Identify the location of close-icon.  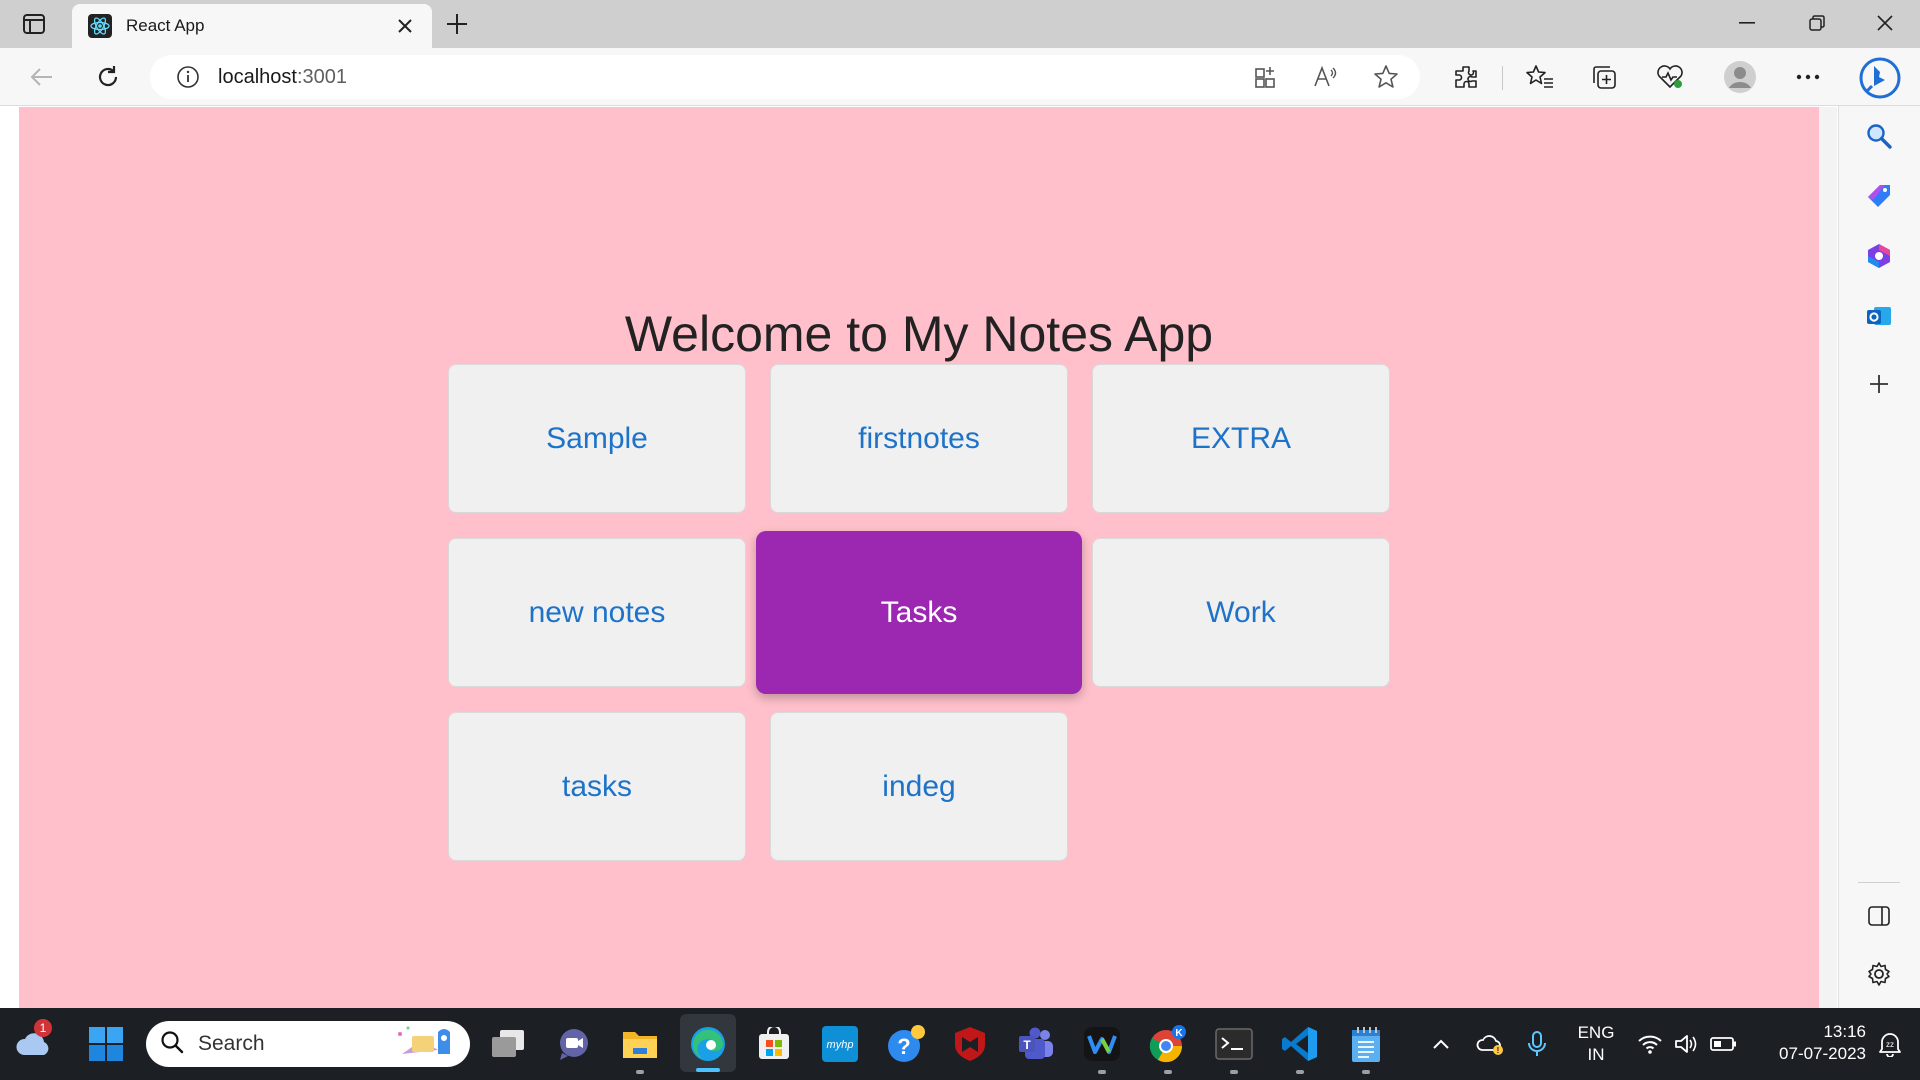
(405, 26).